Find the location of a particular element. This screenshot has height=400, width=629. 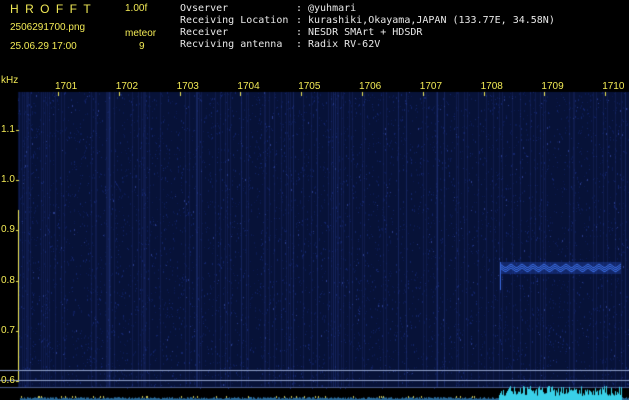

y-tick-label: 1.0 is located at coordinates (8, 180).